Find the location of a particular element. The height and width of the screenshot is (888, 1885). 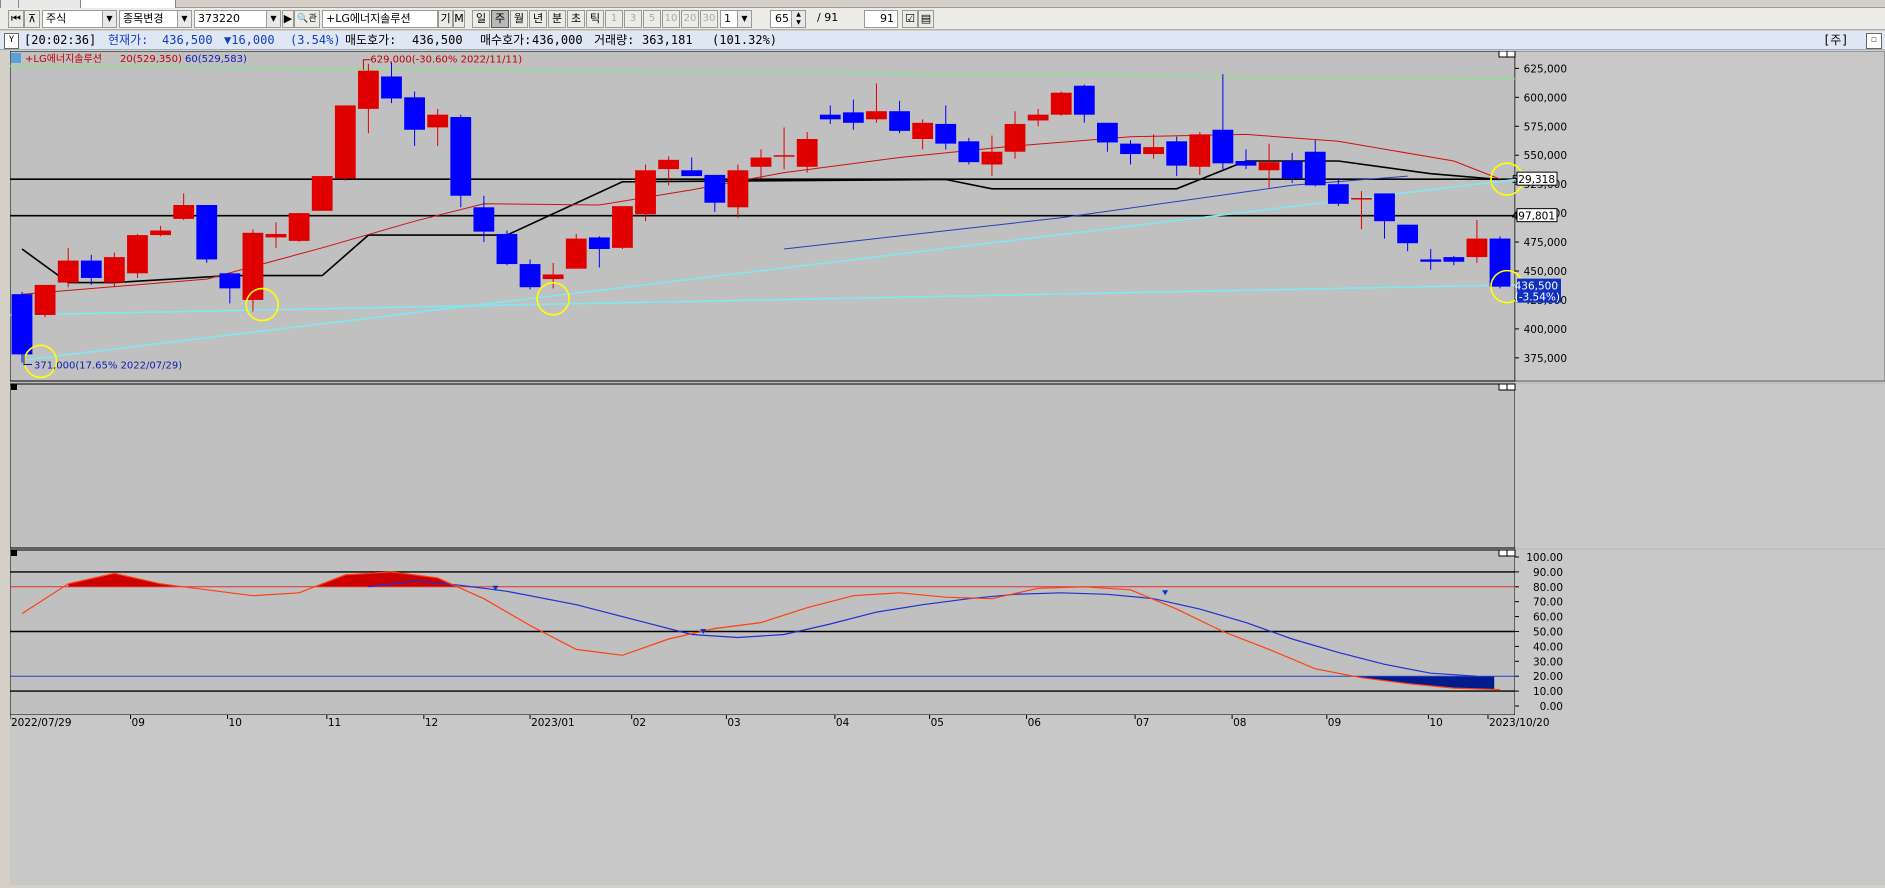

market-type-select: 주식 ▼ is located at coordinates (79, 19).